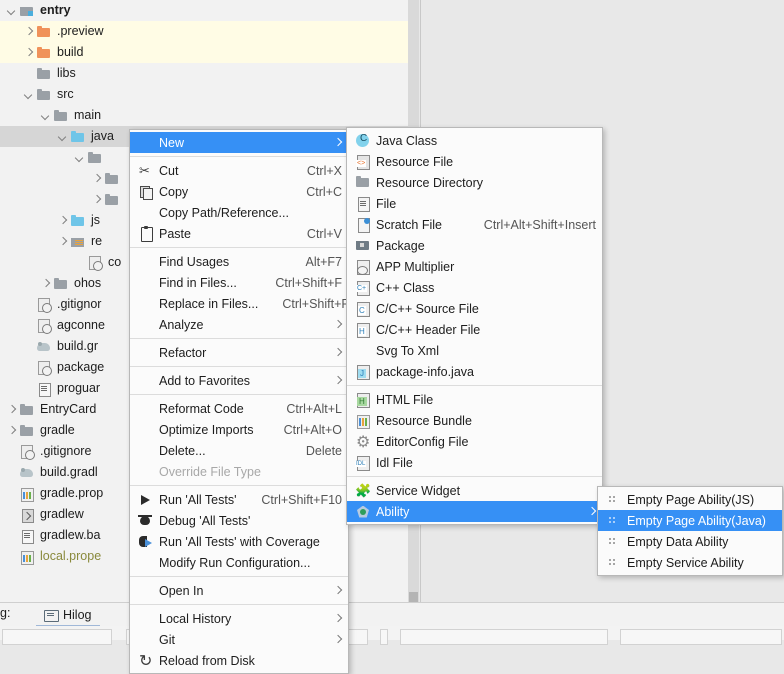  I want to click on menu-item-label: Analyze, so click(181, 324).